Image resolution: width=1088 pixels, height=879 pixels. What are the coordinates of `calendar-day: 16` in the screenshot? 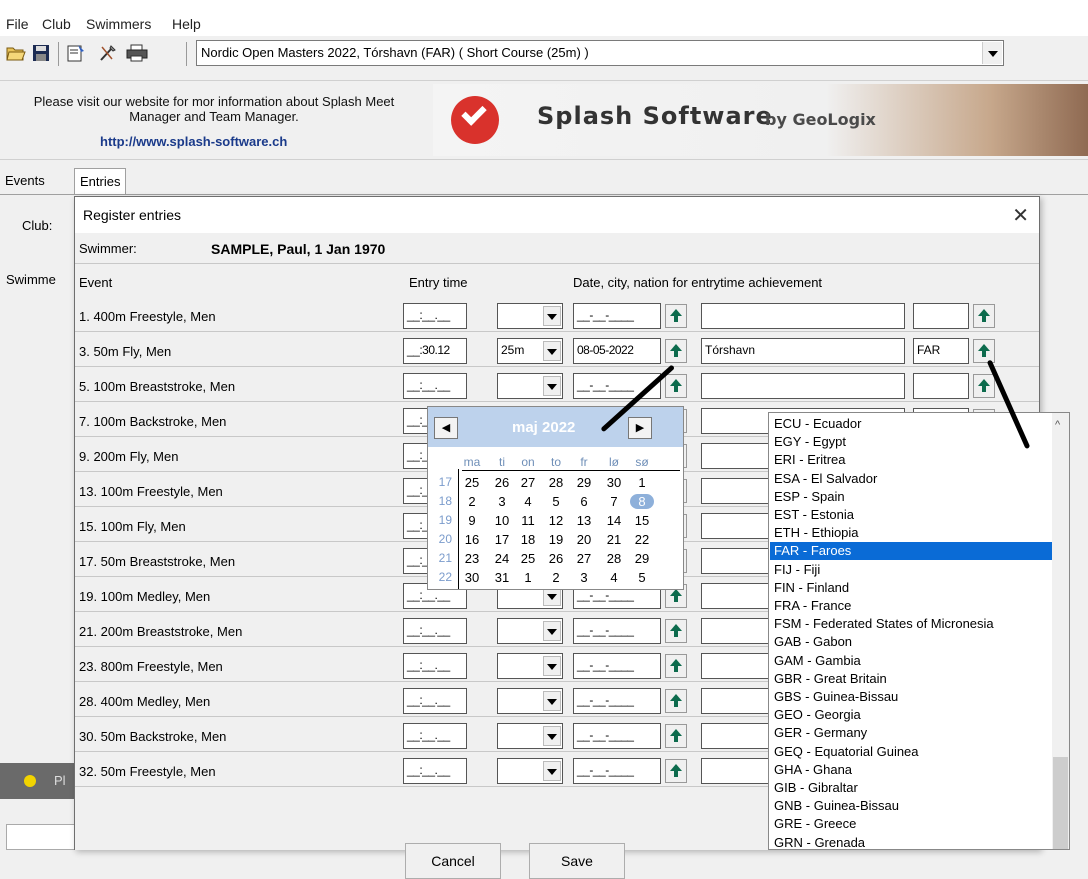 It's located at (472, 539).